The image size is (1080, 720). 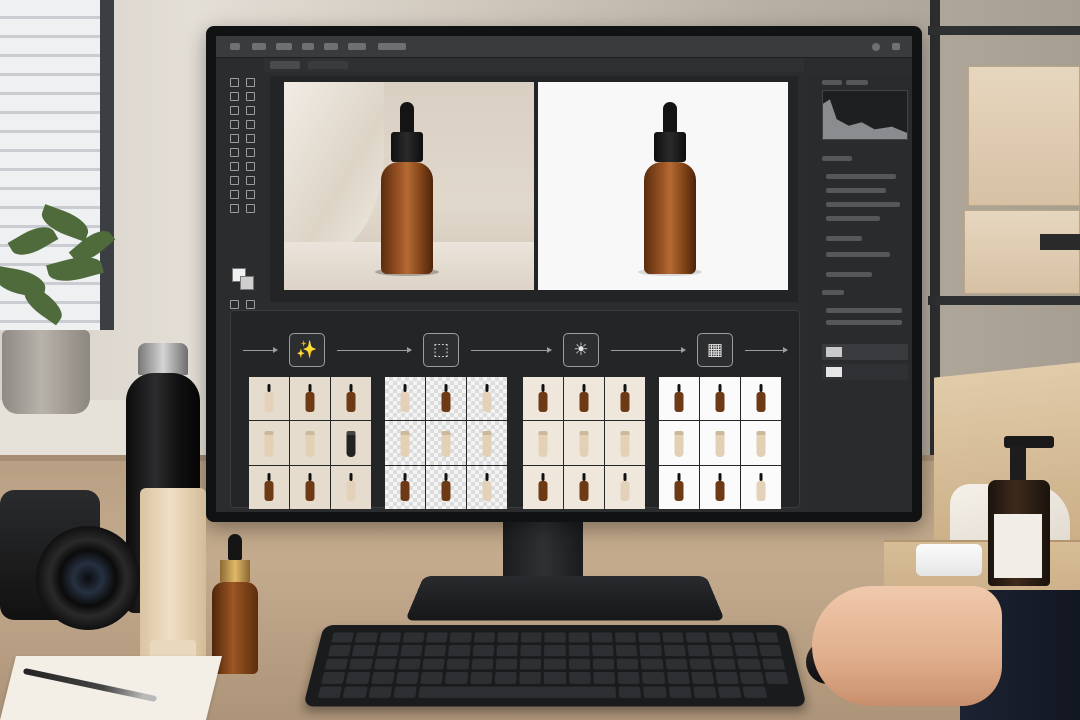 What do you see at coordinates (581, 350) in the screenshot?
I see `brightness-icon: ☀` at bounding box center [581, 350].